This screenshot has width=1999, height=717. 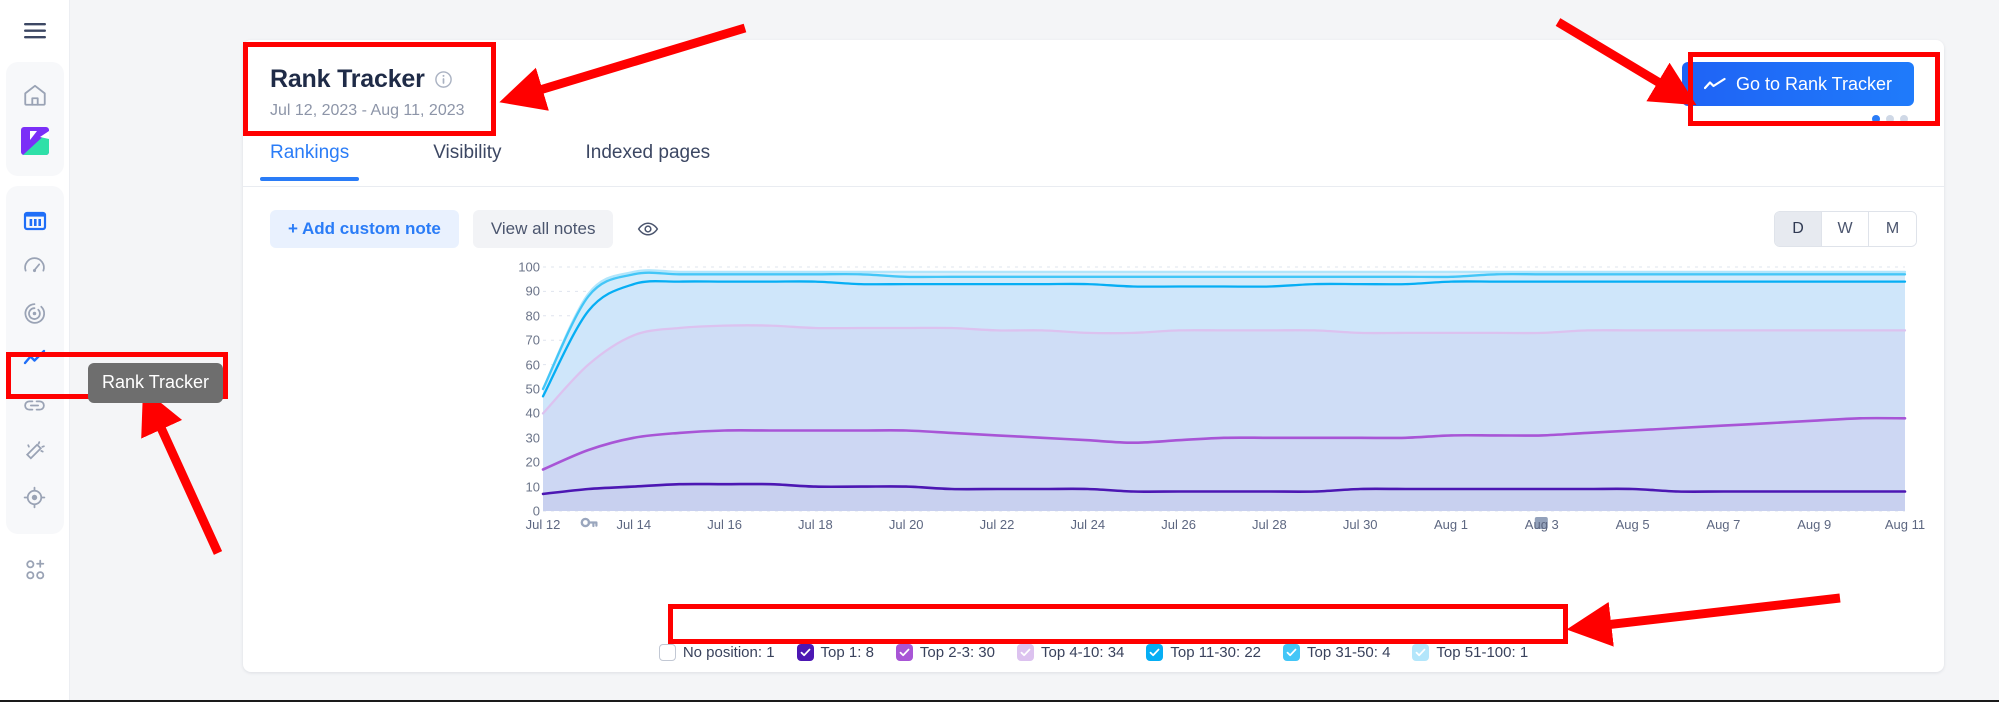 I want to click on logo-icon, so click(x=34, y=141).